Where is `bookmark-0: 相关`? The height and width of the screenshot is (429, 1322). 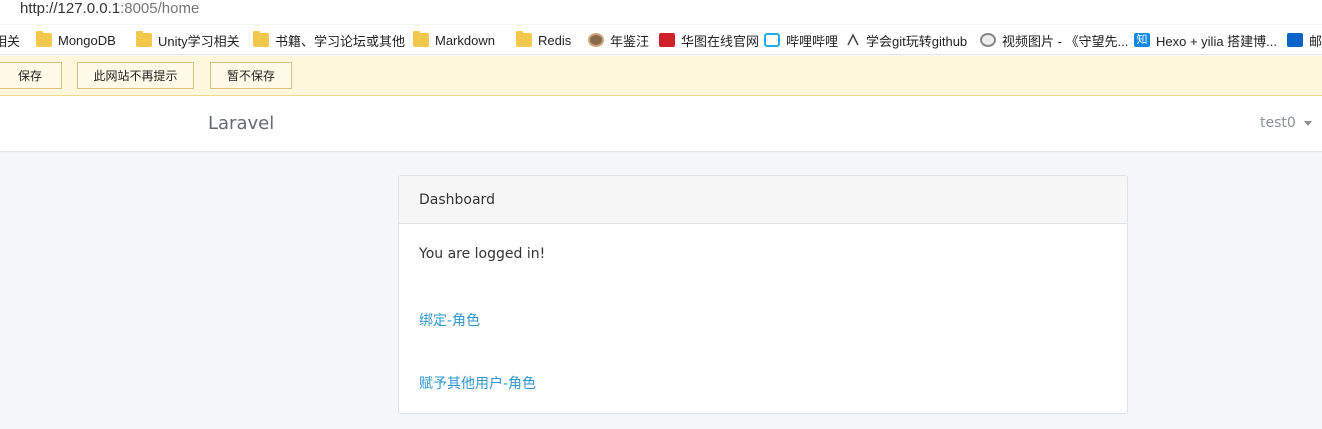
bookmark-0: 相关 is located at coordinates (10, 39).